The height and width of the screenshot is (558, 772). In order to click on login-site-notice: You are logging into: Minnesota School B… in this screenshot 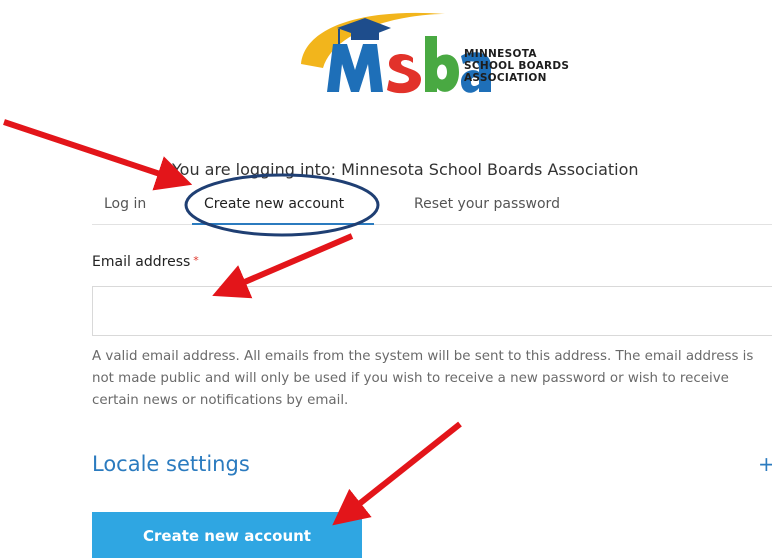, I will do `click(405, 169)`.